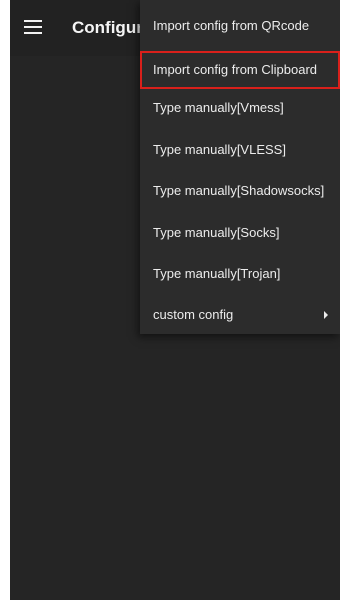 Image resolution: width=340 pixels, height=610 pixels. I want to click on menu-item-import-clipboard: Import config from Clipboard, so click(240, 70).